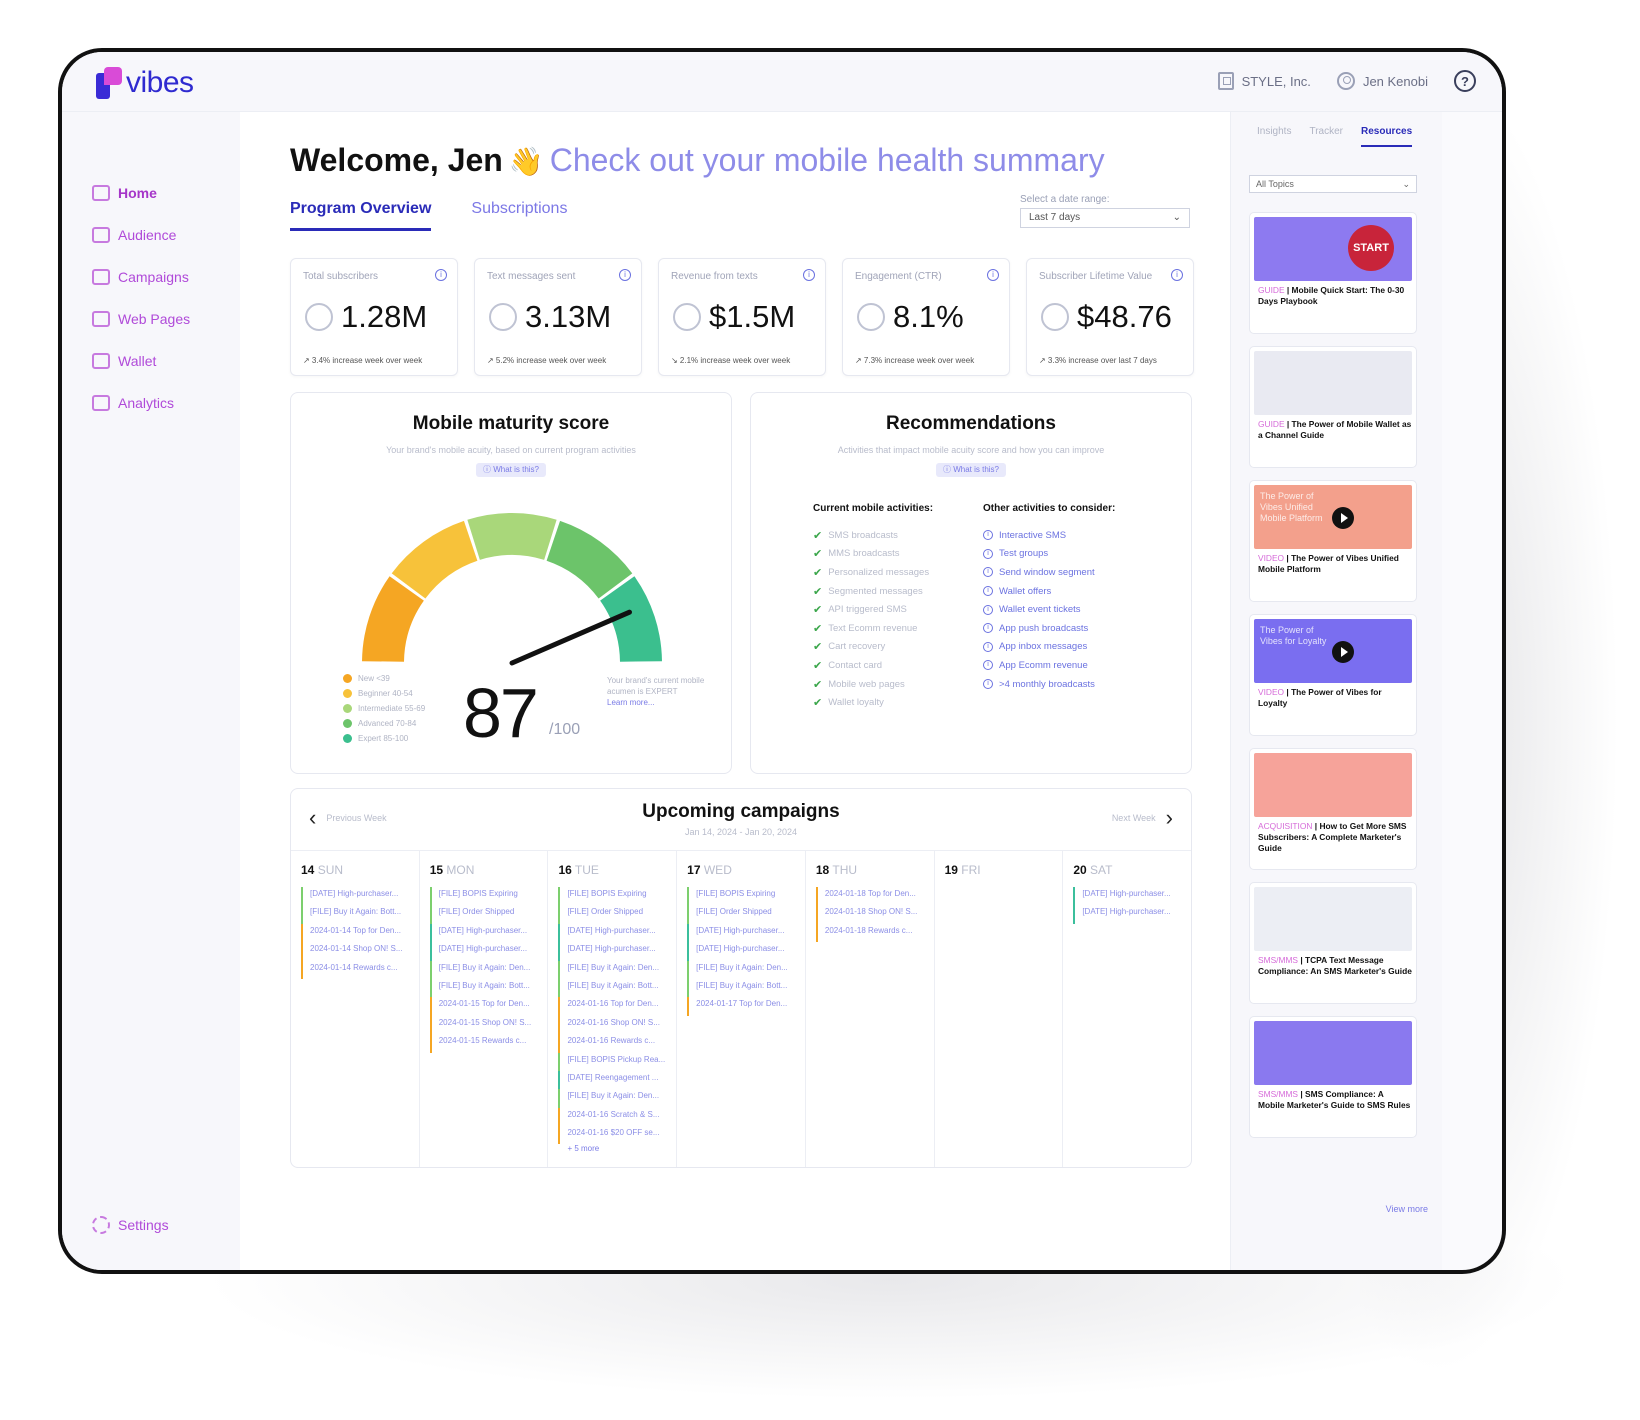 The height and width of the screenshot is (1420, 1640). What do you see at coordinates (1271, 290) in the screenshot?
I see `resource-kind: GUIDE` at bounding box center [1271, 290].